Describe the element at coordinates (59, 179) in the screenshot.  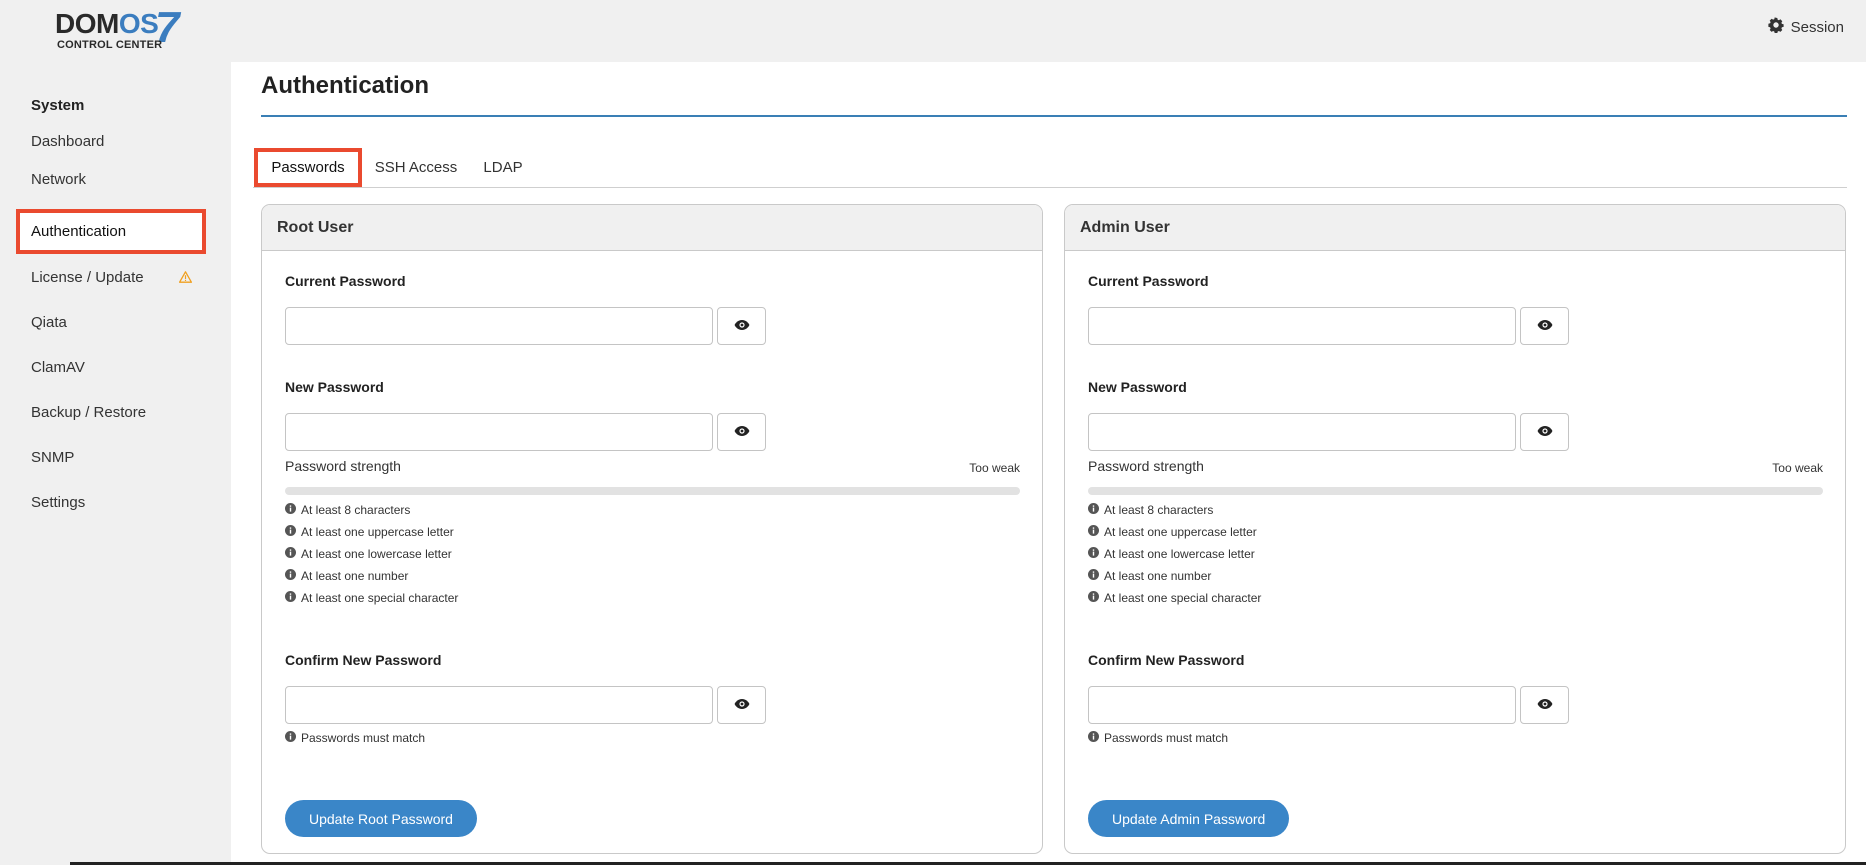
I see `sidebar-item-label: Network` at that location.